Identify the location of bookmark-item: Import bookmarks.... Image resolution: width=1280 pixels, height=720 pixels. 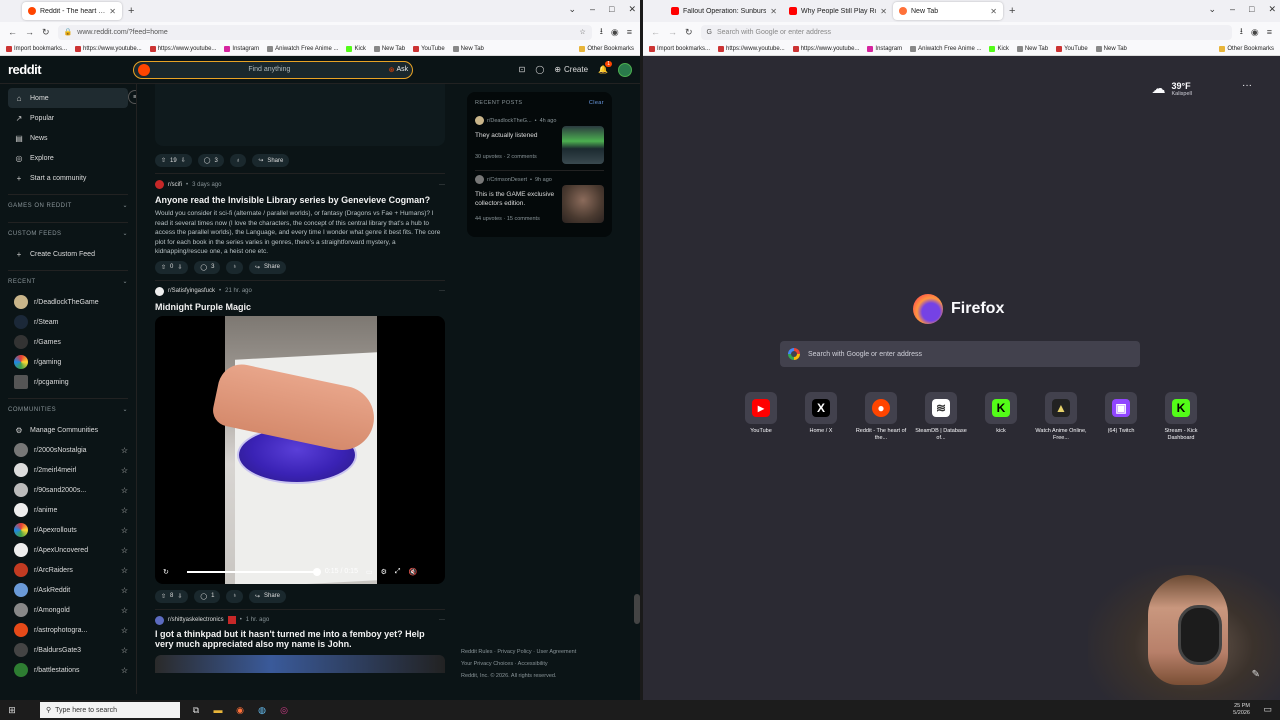
(36, 48).